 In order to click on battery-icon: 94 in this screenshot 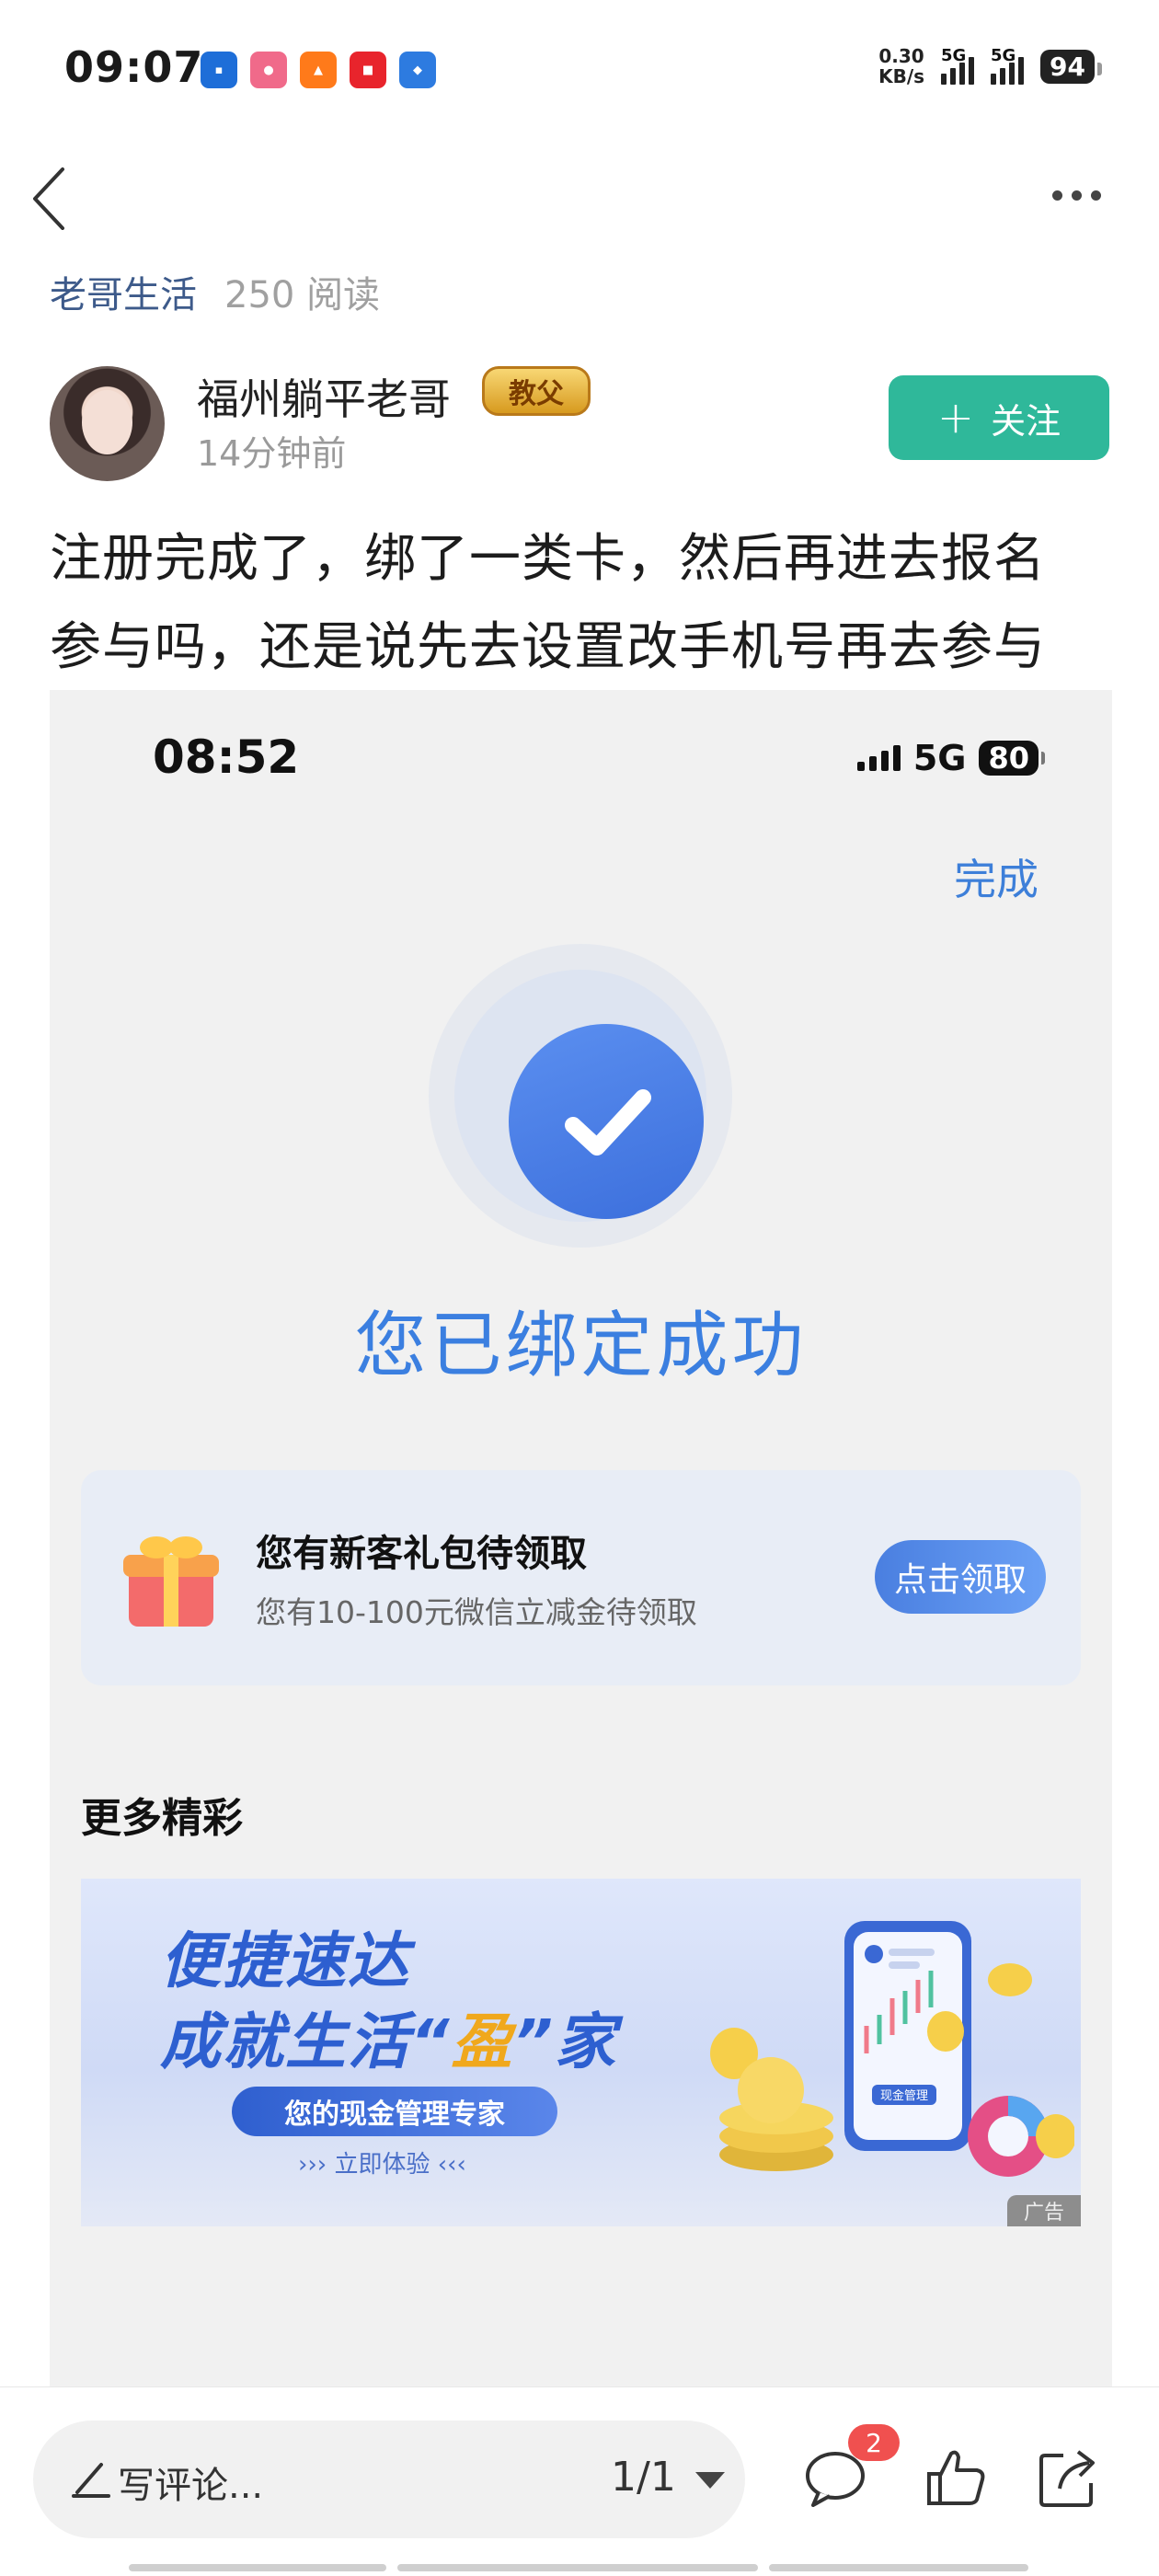, I will do `click(1071, 66)`.